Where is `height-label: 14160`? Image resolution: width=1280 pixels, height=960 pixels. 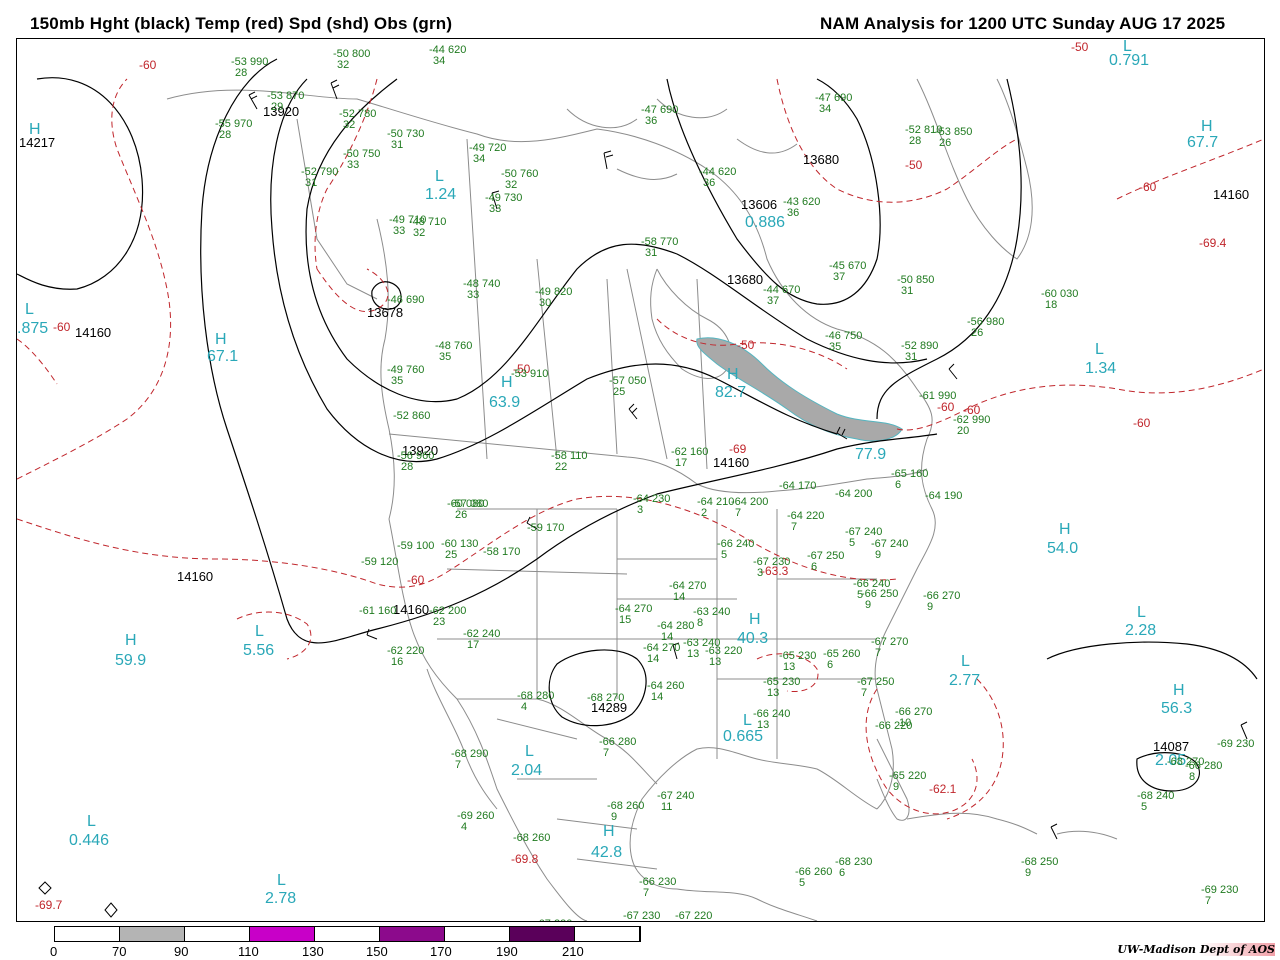 height-label: 14160 is located at coordinates (1231, 194).